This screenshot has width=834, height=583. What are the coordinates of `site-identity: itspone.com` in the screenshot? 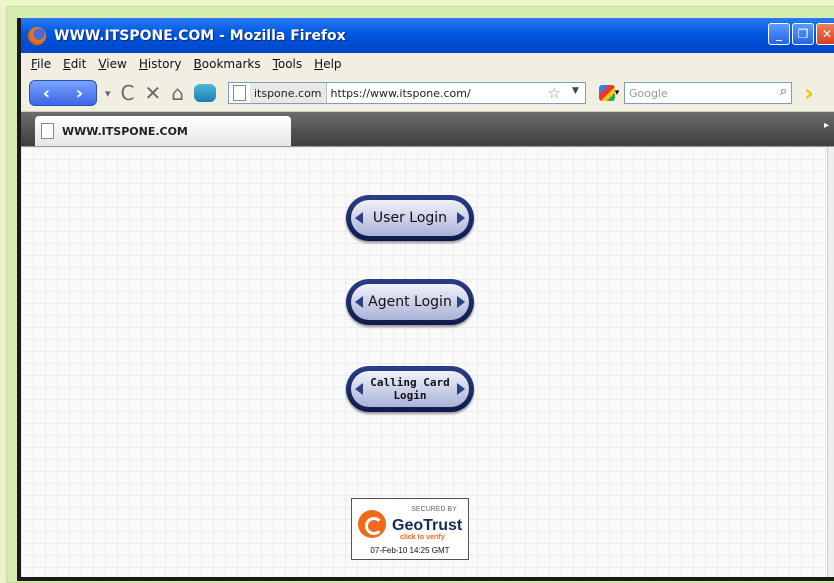 It's located at (288, 93).